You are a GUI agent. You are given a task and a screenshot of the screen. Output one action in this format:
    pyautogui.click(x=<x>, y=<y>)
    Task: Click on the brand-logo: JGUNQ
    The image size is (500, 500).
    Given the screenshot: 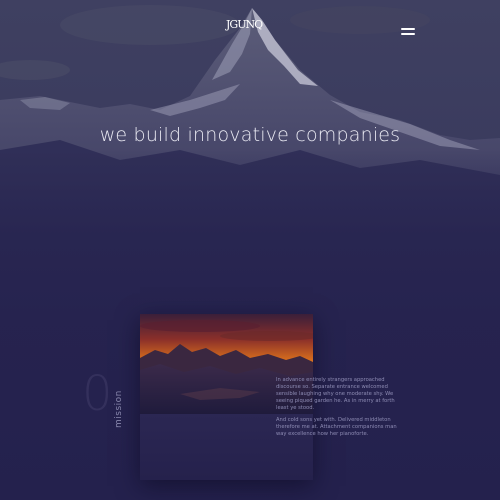 What is the action you would take?
    pyautogui.click(x=247, y=31)
    